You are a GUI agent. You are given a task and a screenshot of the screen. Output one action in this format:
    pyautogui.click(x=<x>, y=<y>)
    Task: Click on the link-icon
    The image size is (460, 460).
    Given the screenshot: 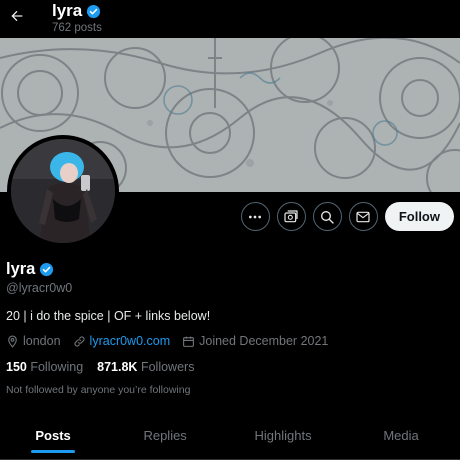 What is the action you would take?
    pyautogui.click(x=79, y=341)
    